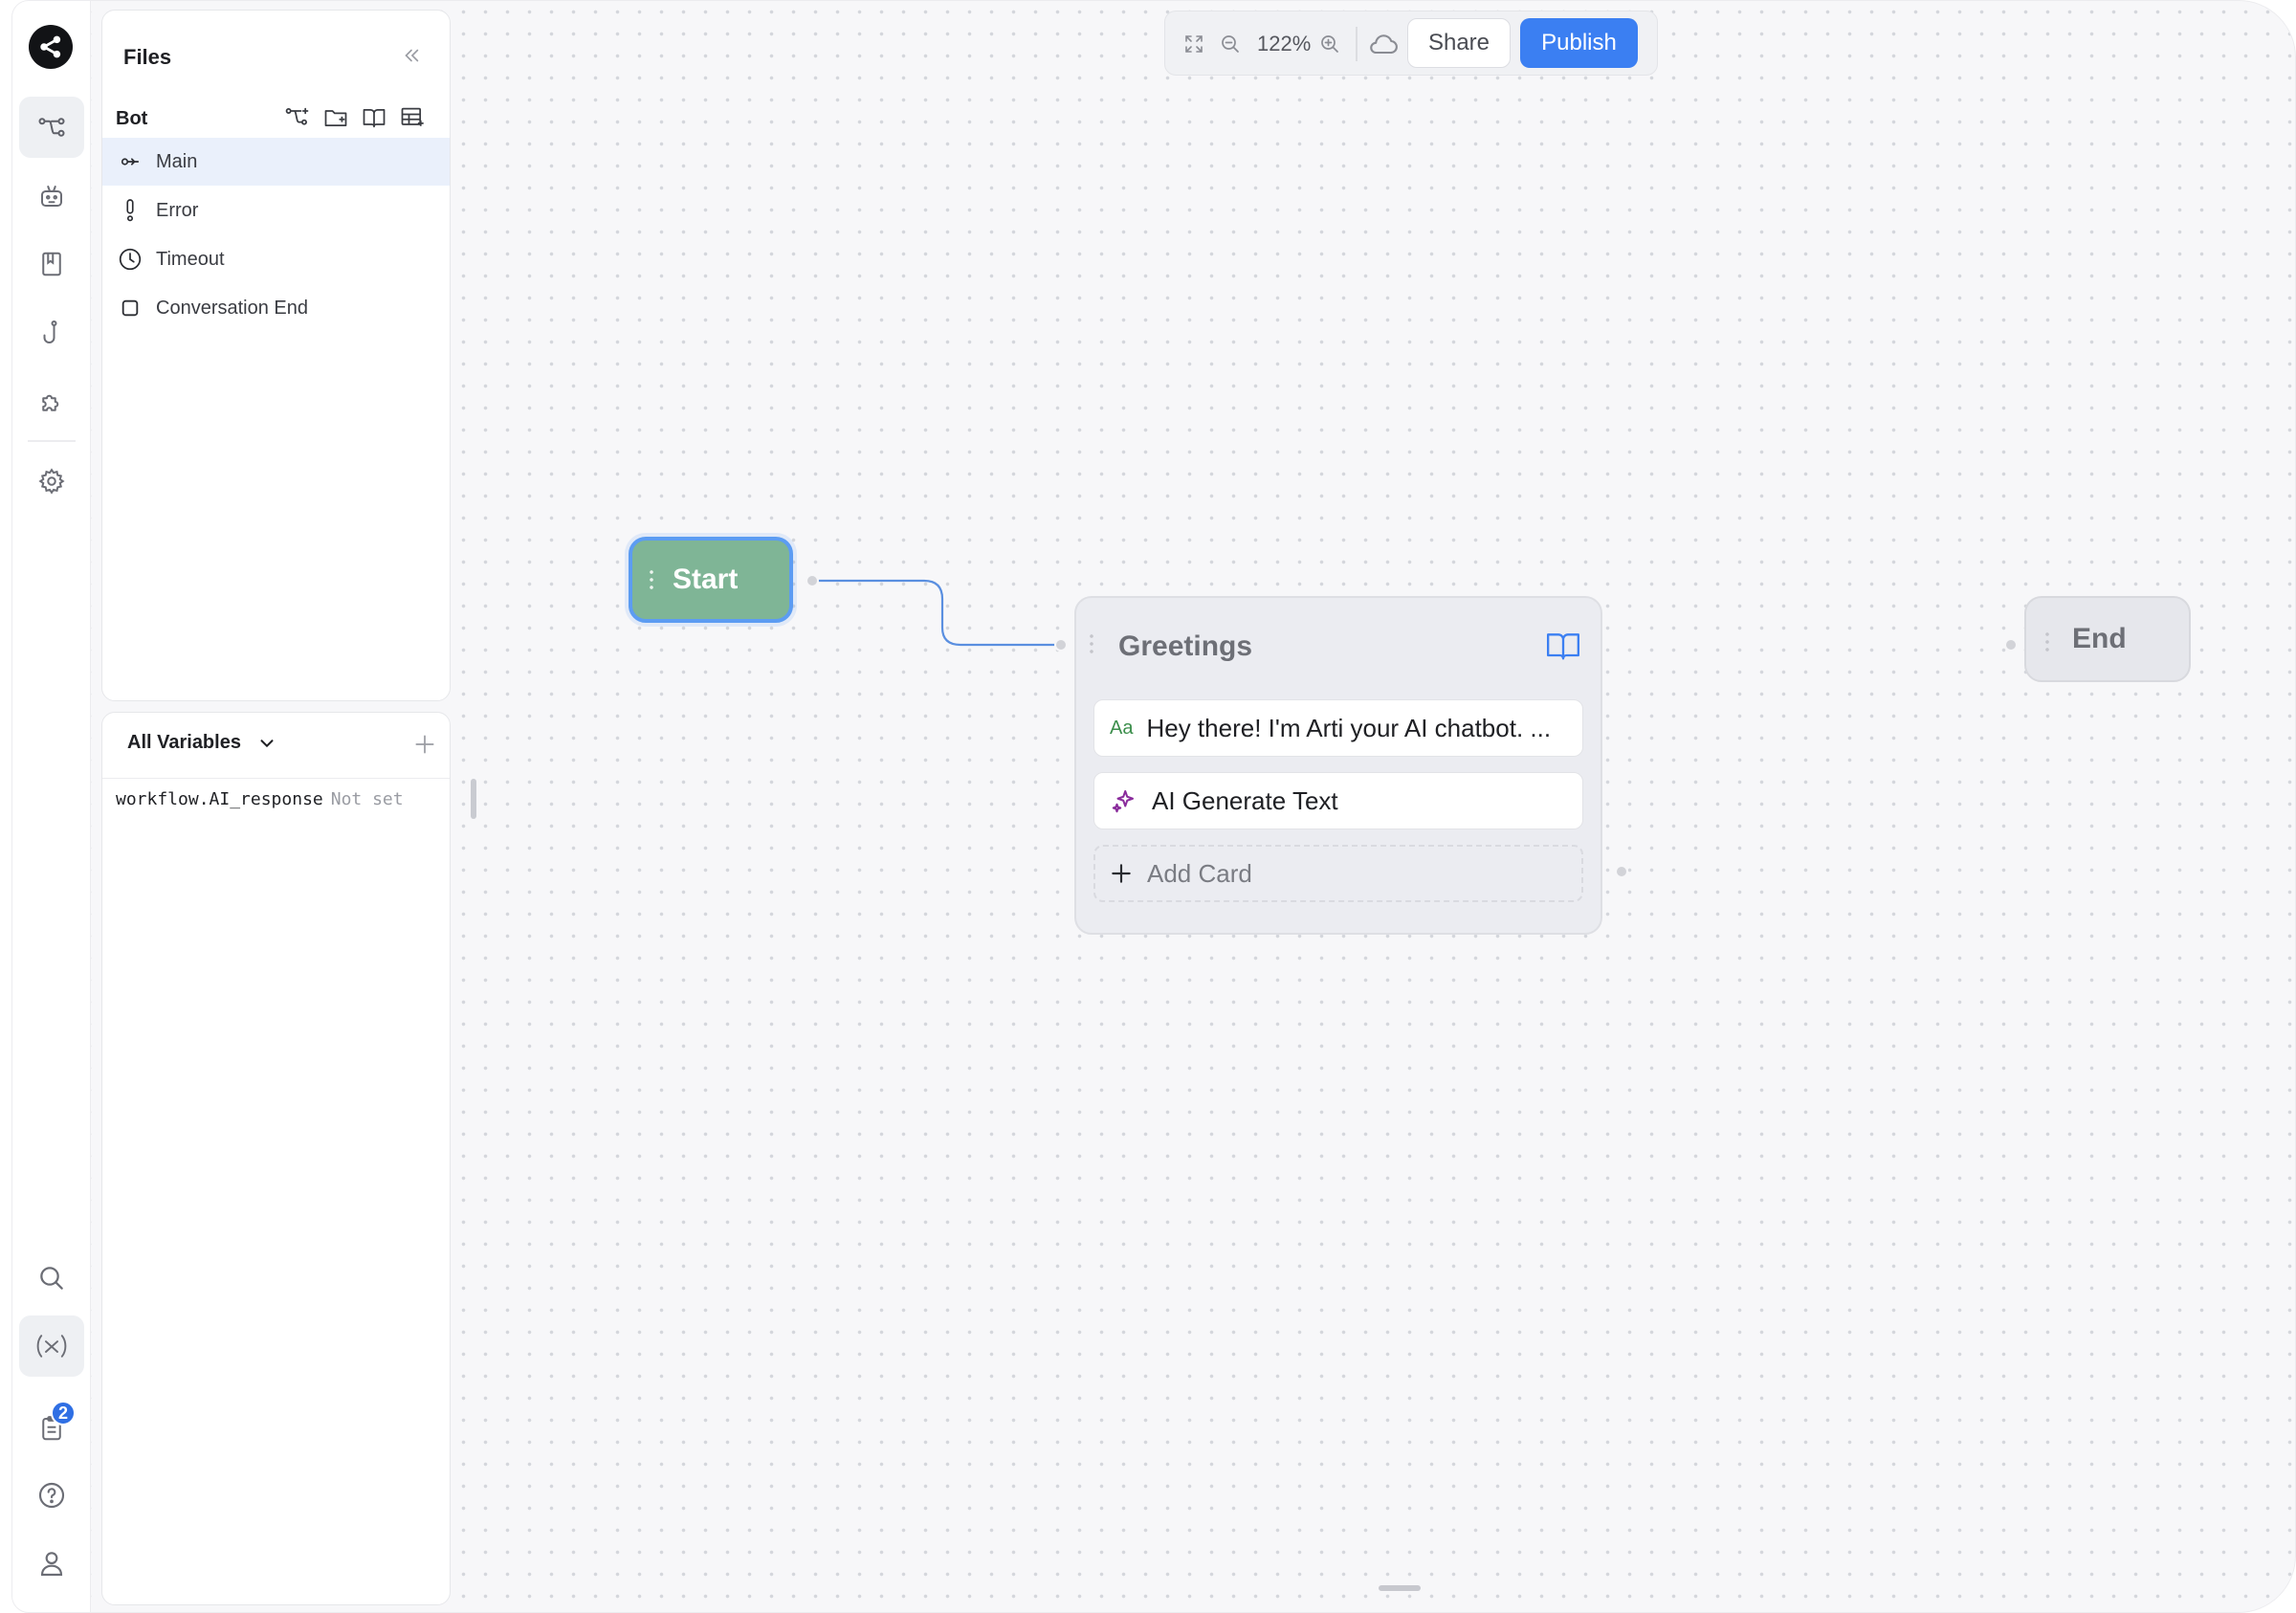 This screenshot has width=2296, height=1613. What do you see at coordinates (1061, 645) in the screenshot?
I see `block-input-port` at bounding box center [1061, 645].